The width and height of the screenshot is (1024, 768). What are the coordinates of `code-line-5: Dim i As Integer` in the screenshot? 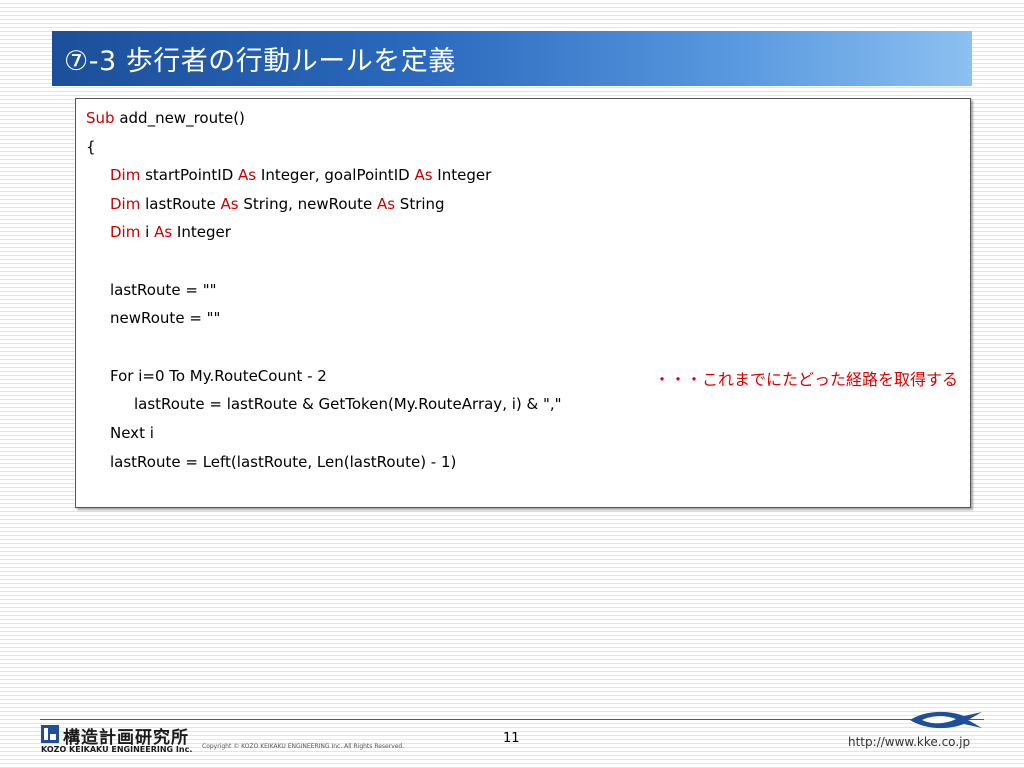 It's located at (170, 232).